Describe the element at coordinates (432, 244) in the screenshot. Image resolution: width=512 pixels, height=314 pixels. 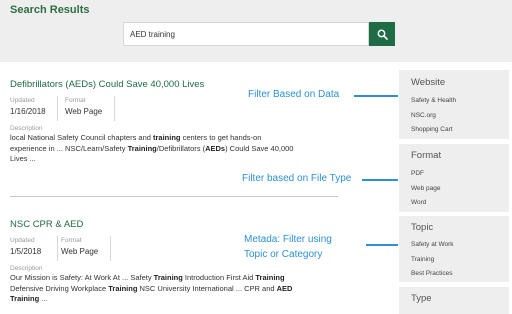
I see `facet-item: Safety at Work` at that location.